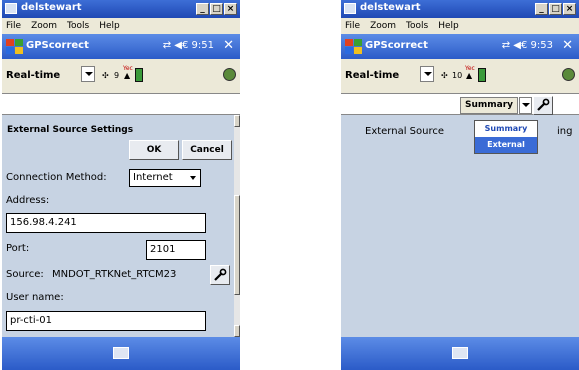 This screenshot has height=370, width=579. What do you see at coordinates (106, 223) in the screenshot?
I see `address-field: 156.98.4.241` at bounding box center [106, 223].